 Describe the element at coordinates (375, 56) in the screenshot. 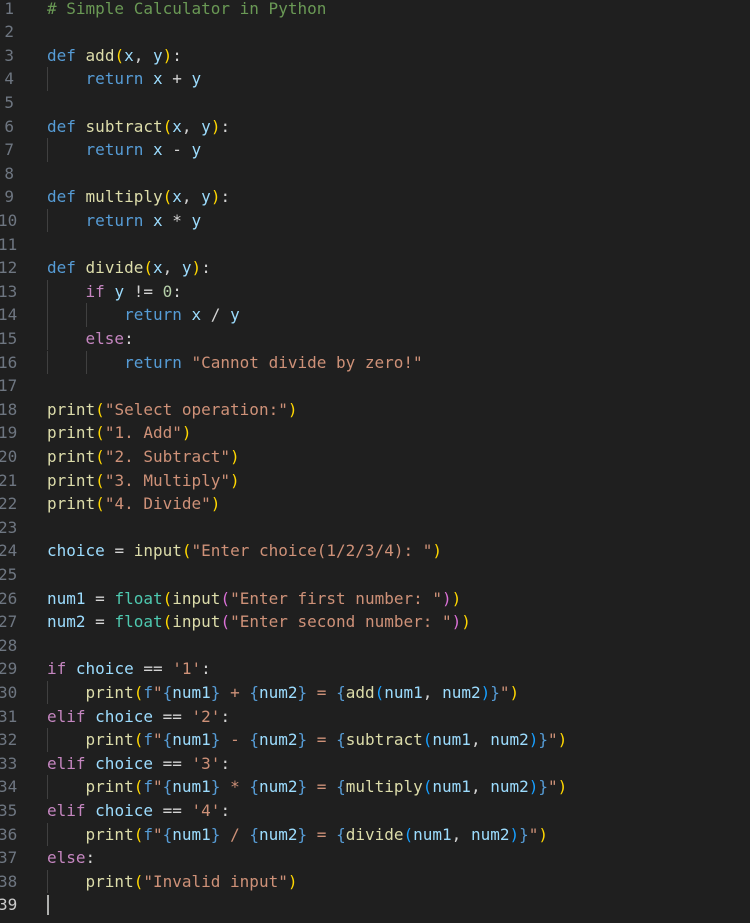

I see `code-line: 3 def add(x, y):` at that location.